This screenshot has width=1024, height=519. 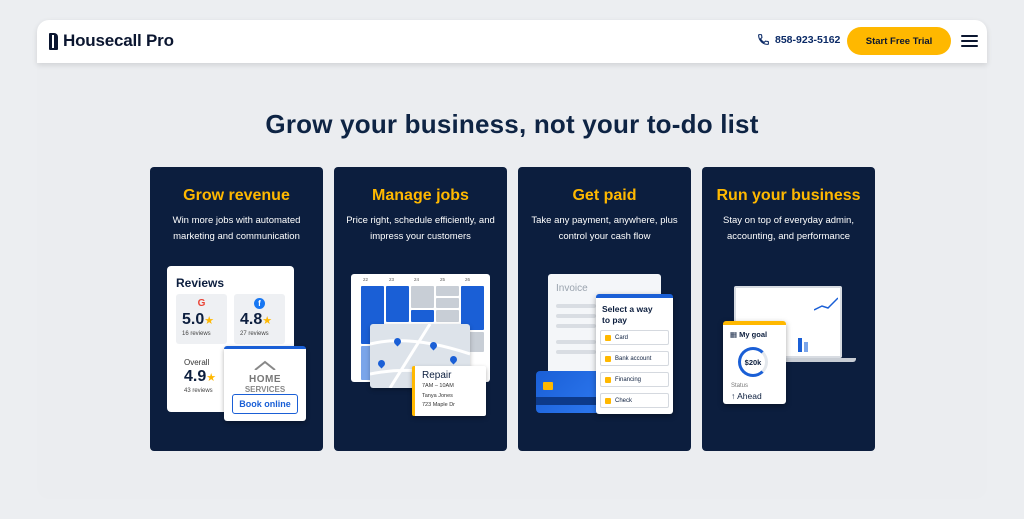 What do you see at coordinates (788, 195) in the screenshot?
I see `card-title: Run your business` at bounding box center [788, 195].